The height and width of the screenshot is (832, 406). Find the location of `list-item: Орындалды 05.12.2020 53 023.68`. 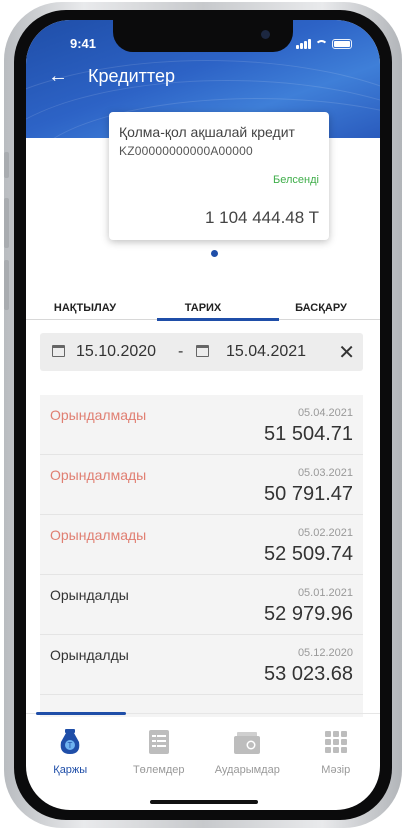

list-item: Орындалды 05.12.2020 53 023.68 is located at coordinates (201, 665).